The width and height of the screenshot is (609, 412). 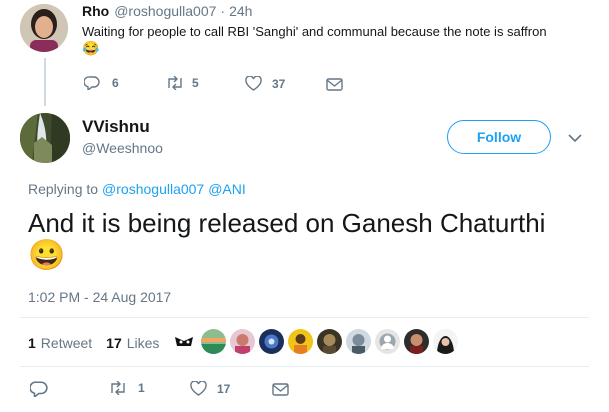 What do you see at coordinates (114, 343) in the screenshot?
I see `likes-number: 17` at bounding box center [114, 343].